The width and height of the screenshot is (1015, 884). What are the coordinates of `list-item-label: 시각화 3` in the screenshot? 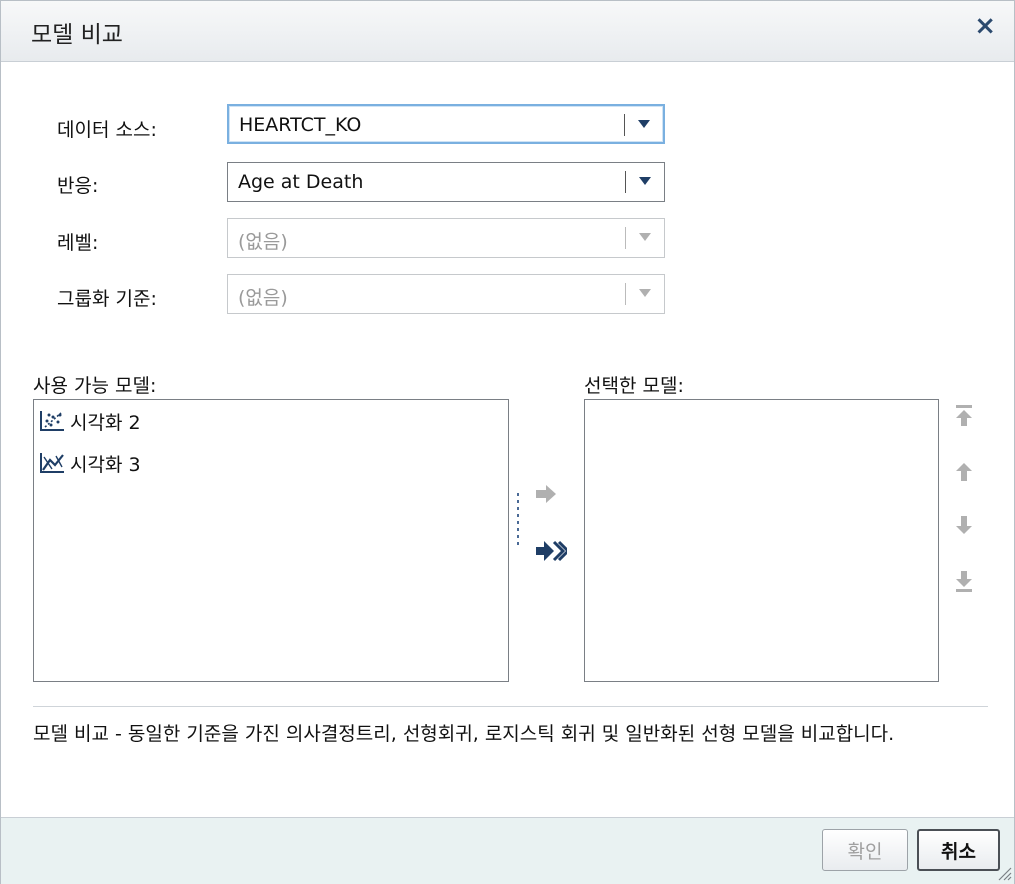 It's located at (105, 464).